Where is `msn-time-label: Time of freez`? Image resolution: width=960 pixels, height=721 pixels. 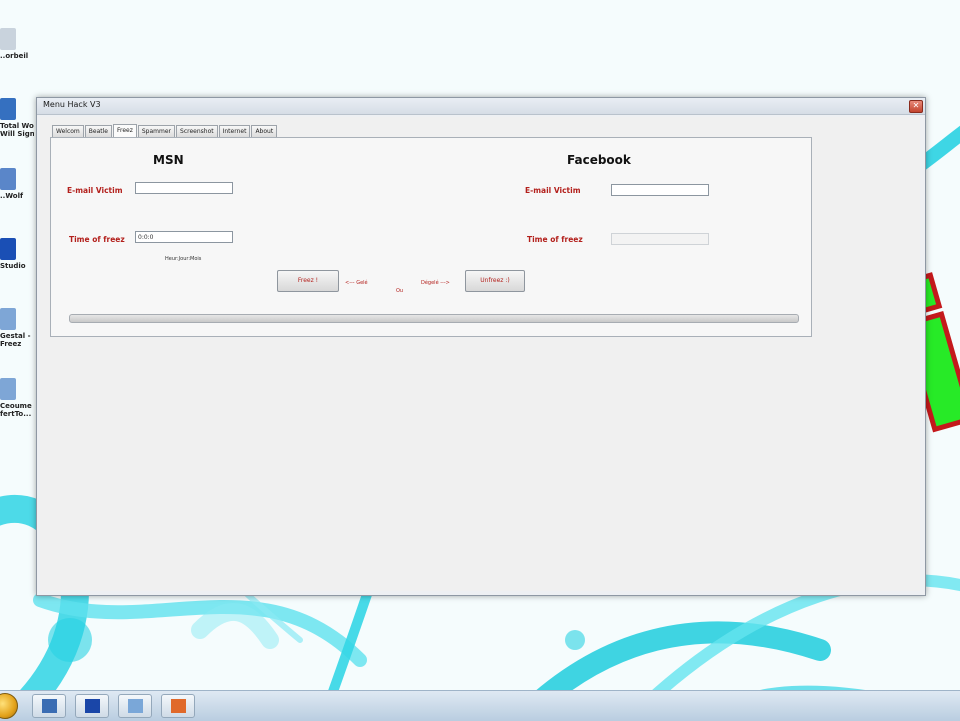
msn-time-label: Time of freez is located at coordinates (97, 239).